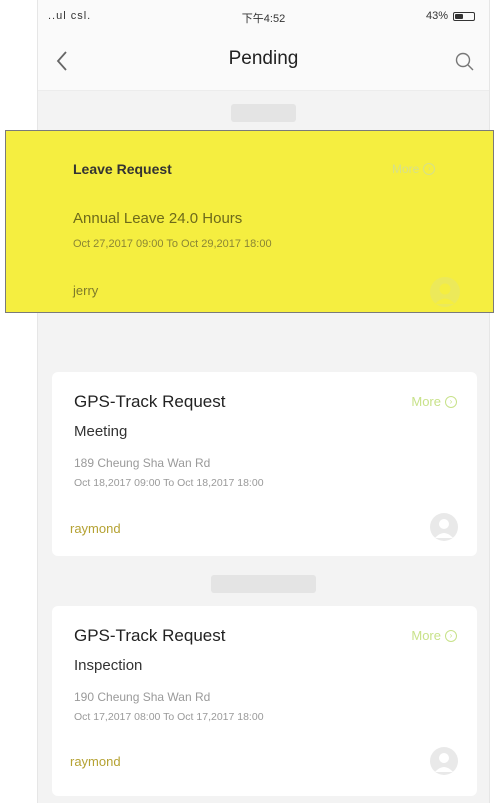 The height and width of the screenshot is (803, 499). I want to click on page-title: Pending, so click(263, 58).